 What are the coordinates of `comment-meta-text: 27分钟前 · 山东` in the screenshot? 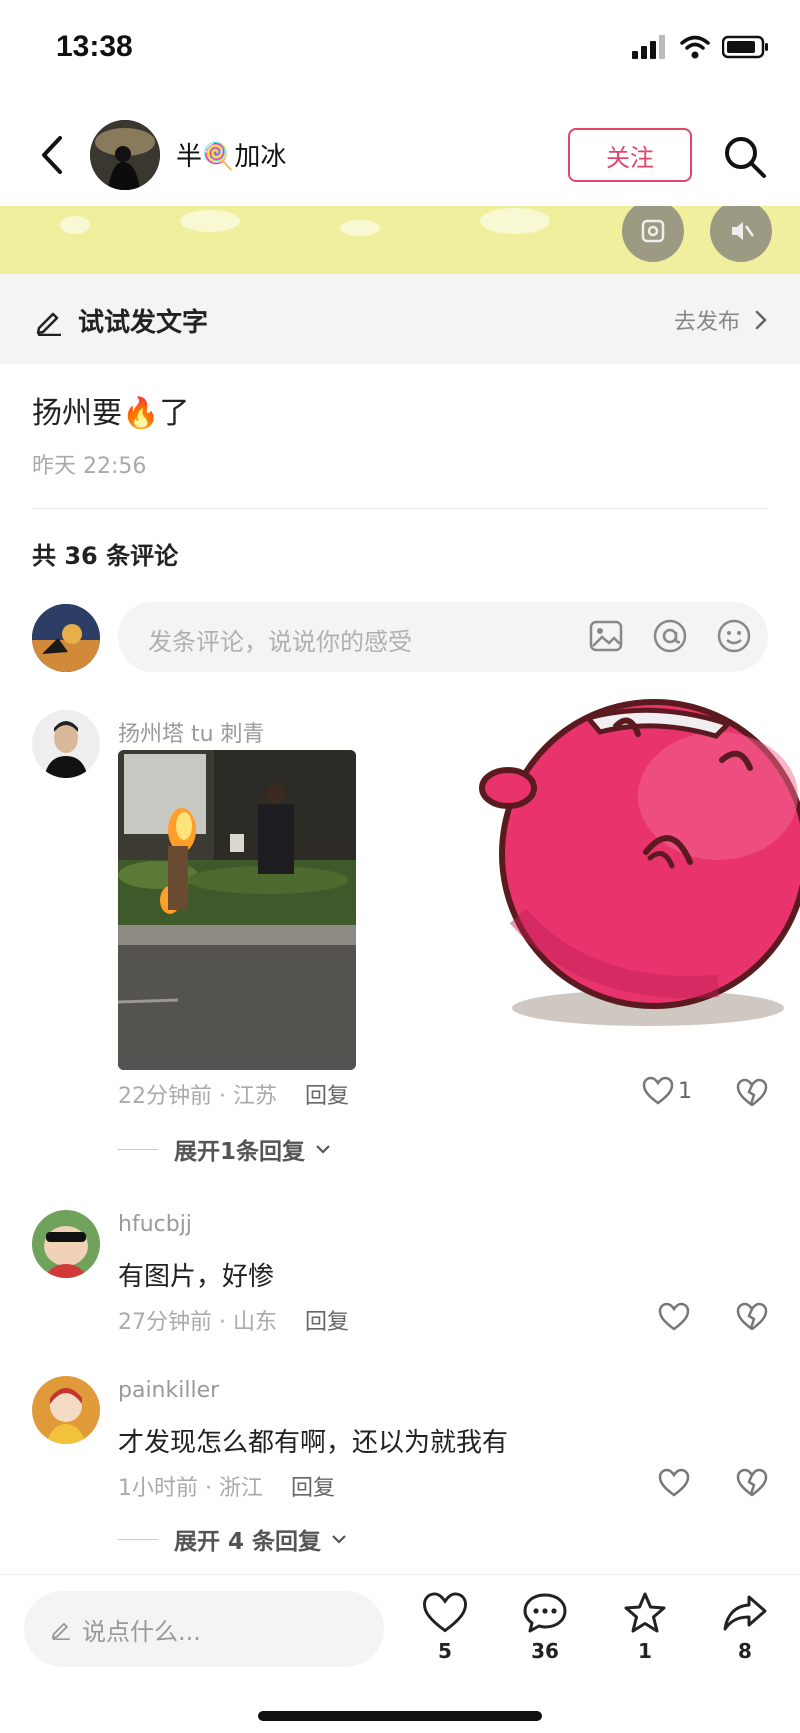 It's located at (197, 1322).